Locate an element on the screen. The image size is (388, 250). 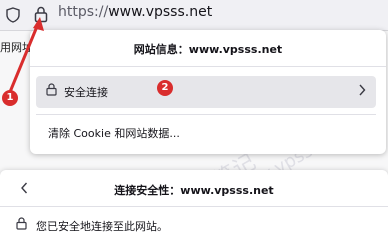
site-info-title: 网站信息：www.vpsss.net is located at coordinates (208, 49).